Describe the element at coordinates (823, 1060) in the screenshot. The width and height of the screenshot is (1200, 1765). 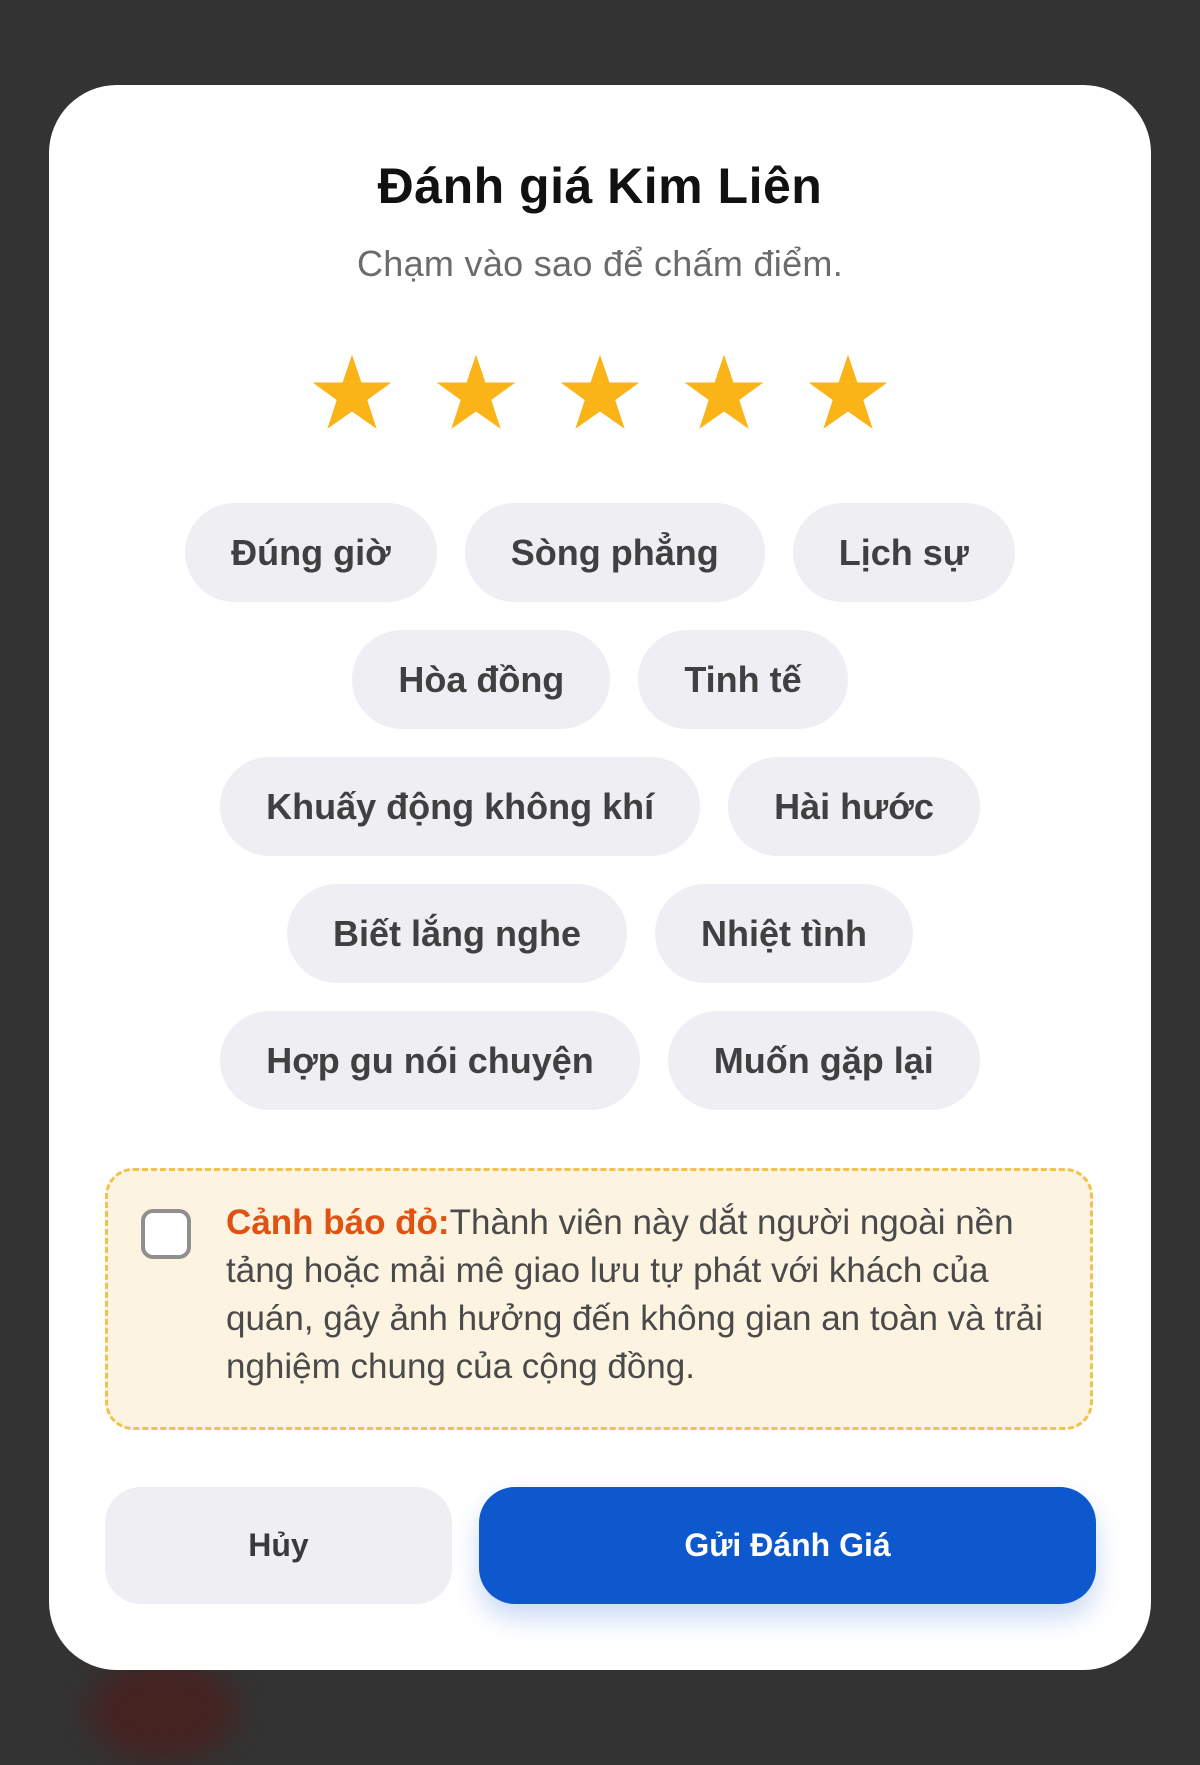
I see `tag-chip: Muốn gặp lại` at that location.